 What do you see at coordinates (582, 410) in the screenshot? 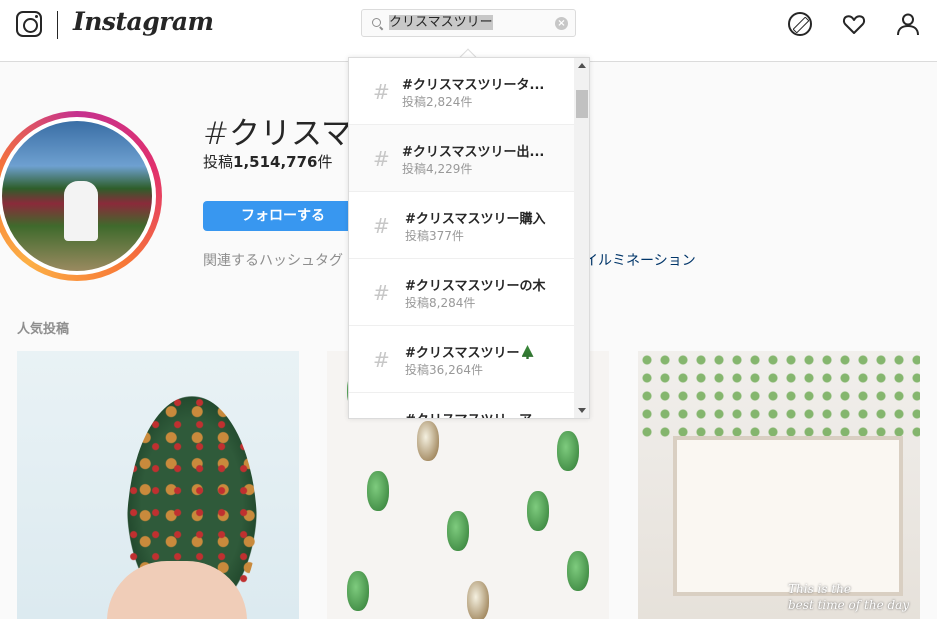
I see `scroll-down-arrow-icon` at bounding box center [582, 410].